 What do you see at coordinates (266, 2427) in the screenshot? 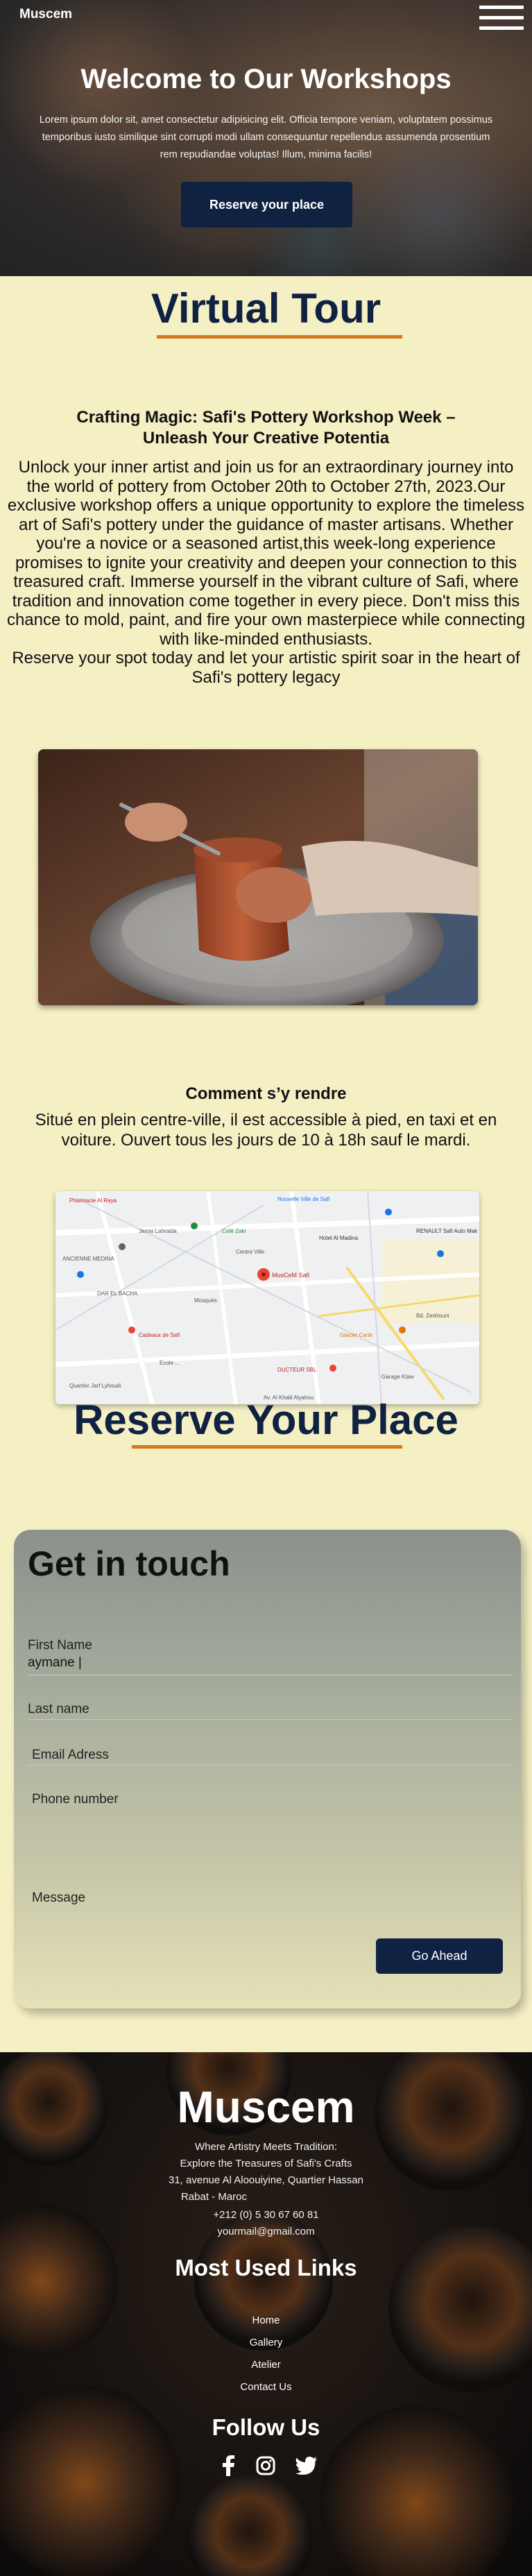
I see `follow-us-title: Follow Us` at bounding box center [266, 2427].